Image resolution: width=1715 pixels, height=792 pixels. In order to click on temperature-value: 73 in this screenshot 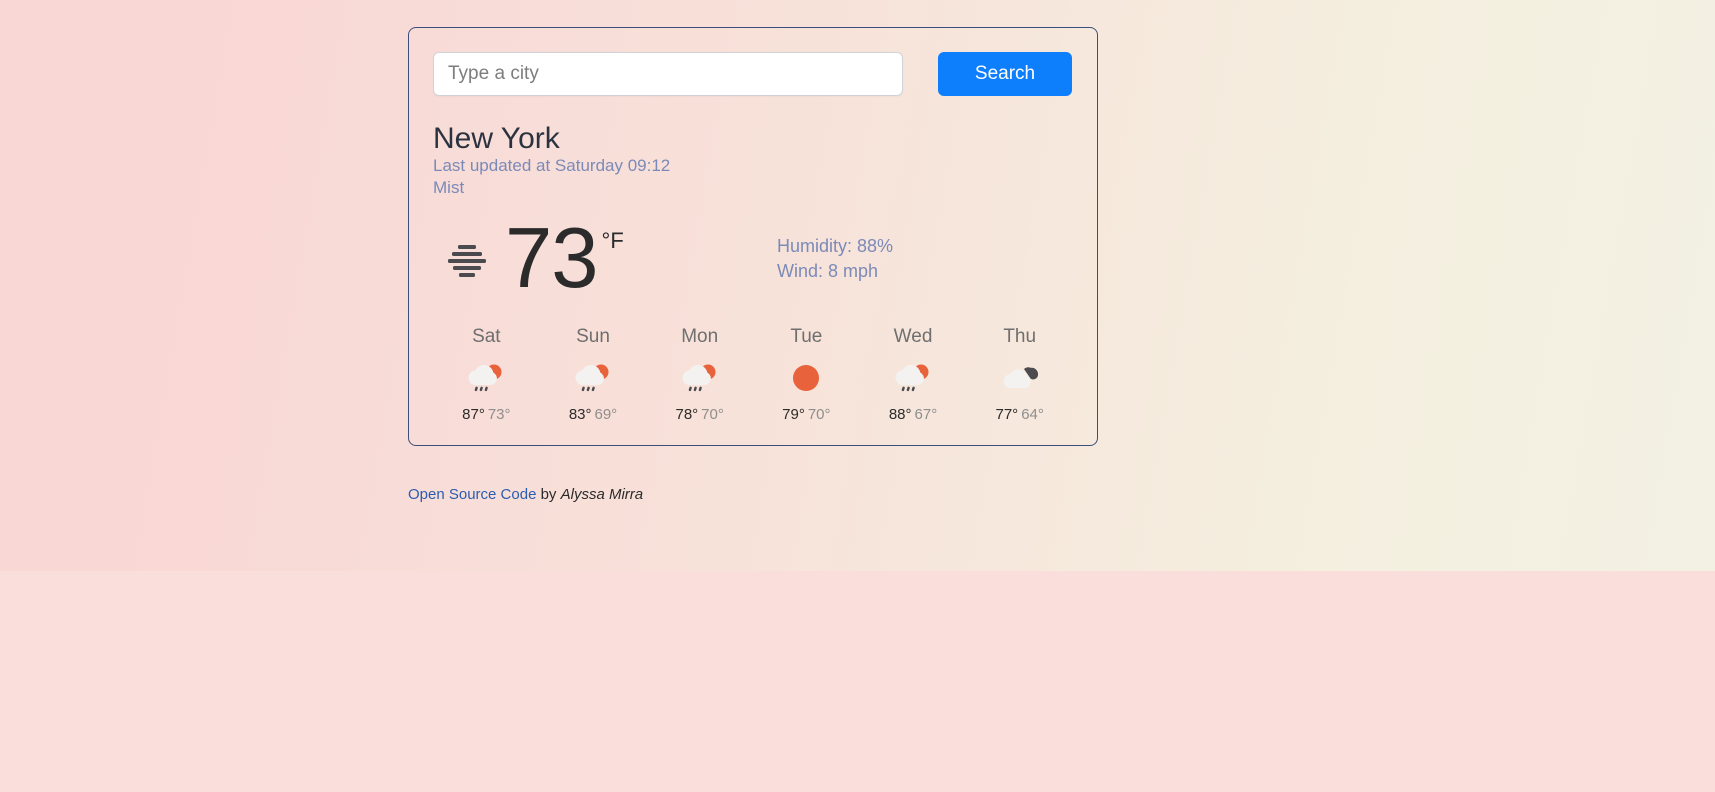, I will do `click(552, 258)`.